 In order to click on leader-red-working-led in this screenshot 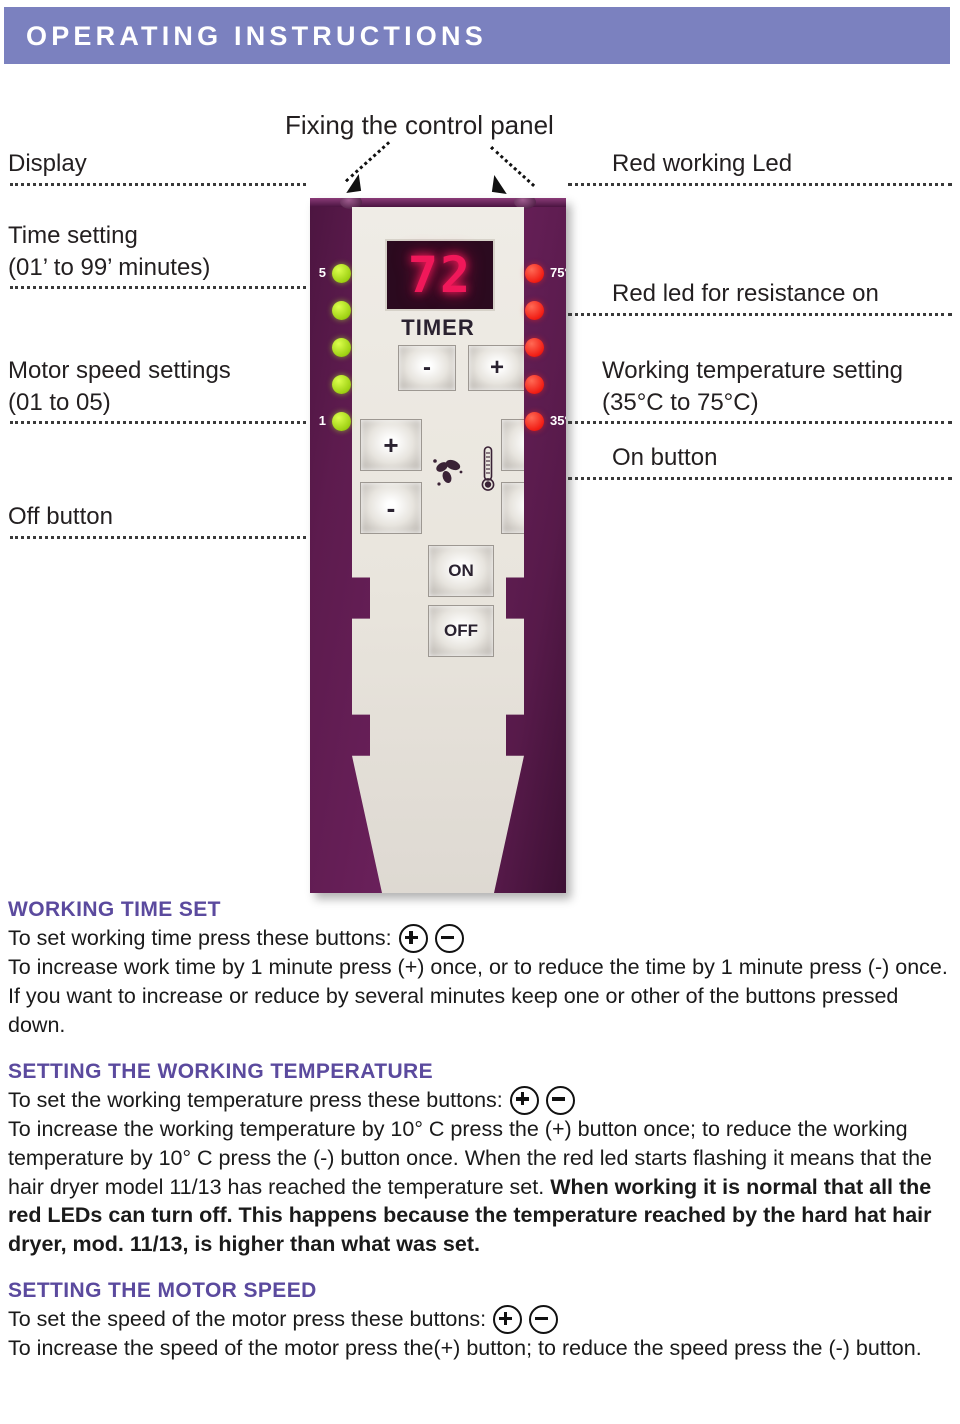, I will do `click(760, 184)`.